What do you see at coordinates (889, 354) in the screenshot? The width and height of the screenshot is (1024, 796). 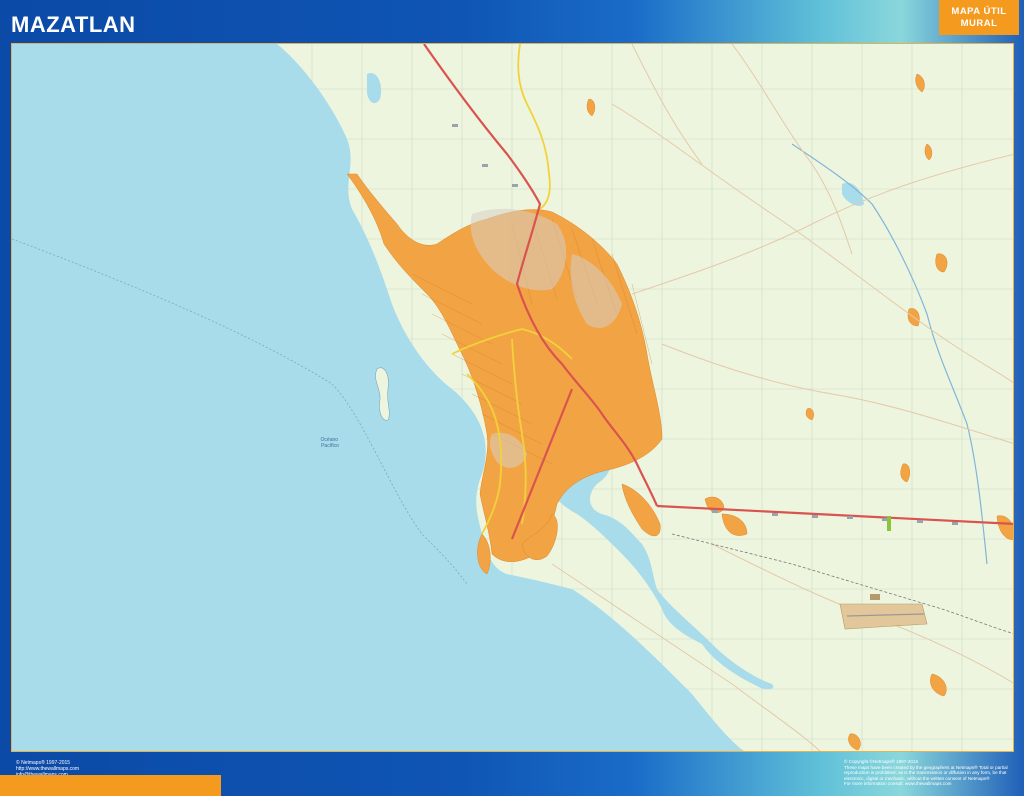 I see `river` at bounding box center [889, 354].